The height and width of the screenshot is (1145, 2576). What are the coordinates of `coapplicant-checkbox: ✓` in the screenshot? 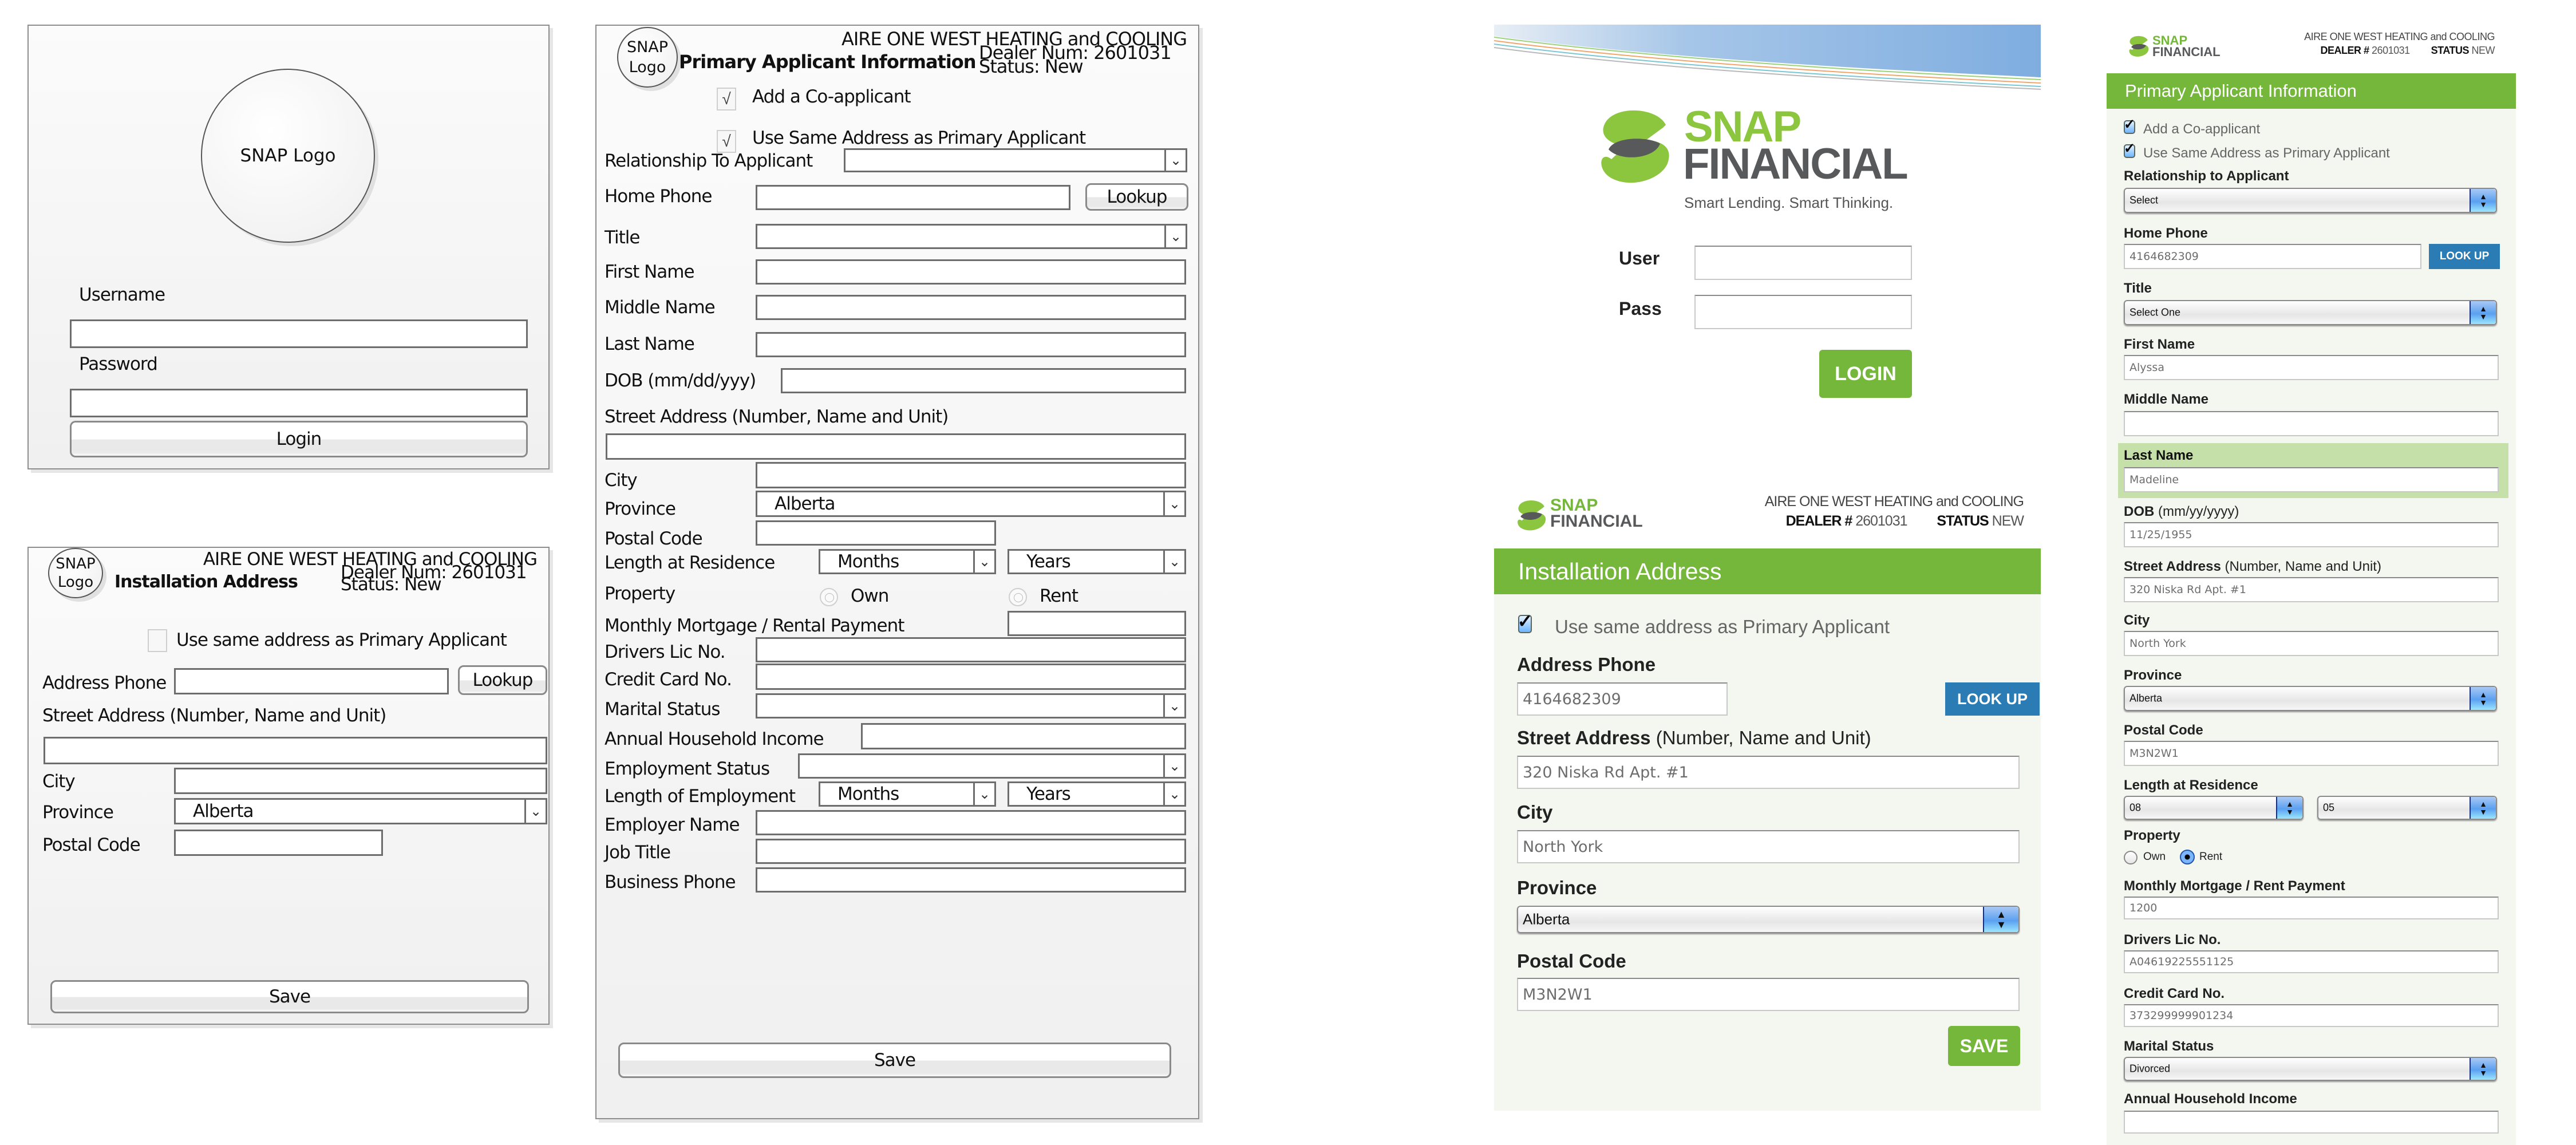 It's located at (2129, 126).